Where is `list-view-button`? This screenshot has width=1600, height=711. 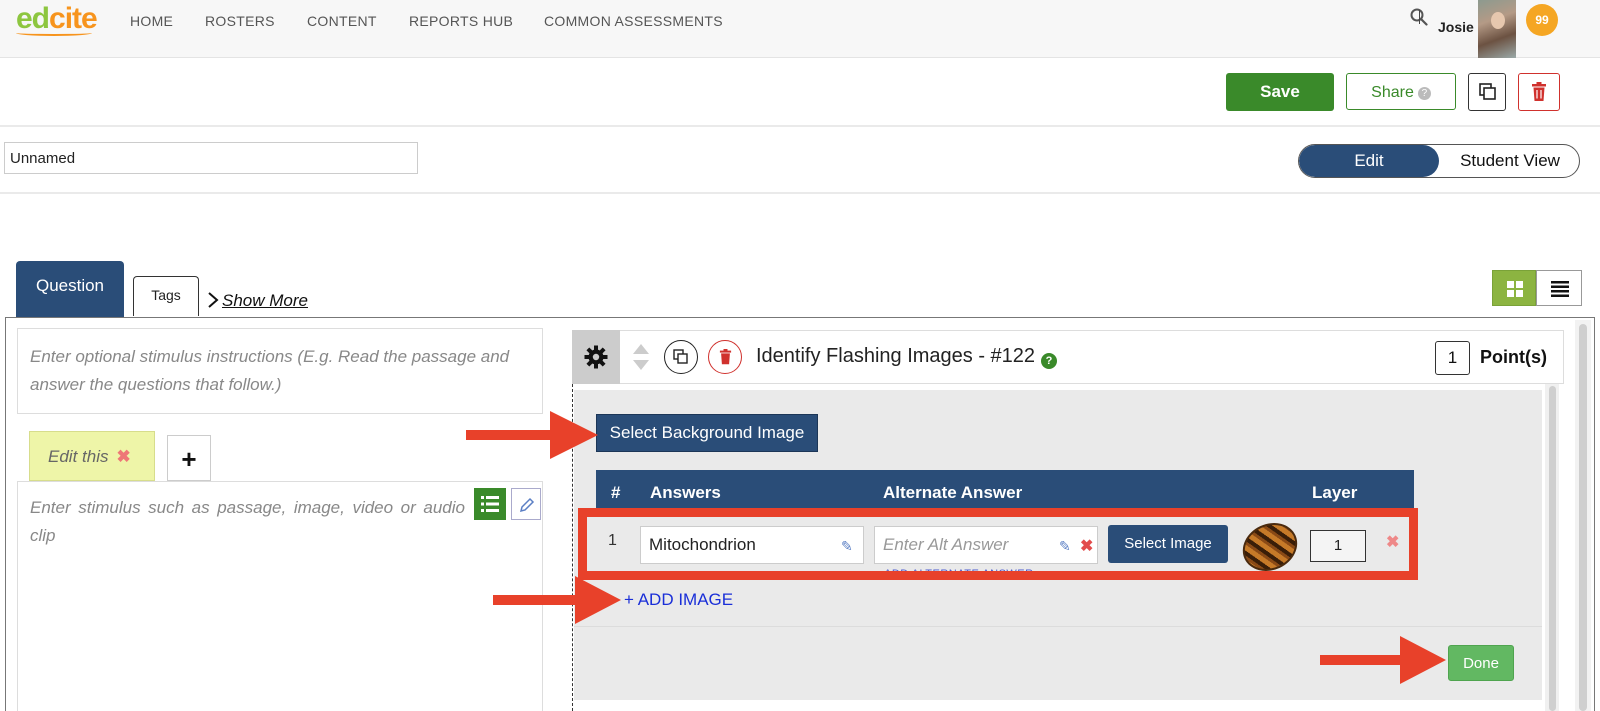
list-view-button is located at coordinates (1559, 288).